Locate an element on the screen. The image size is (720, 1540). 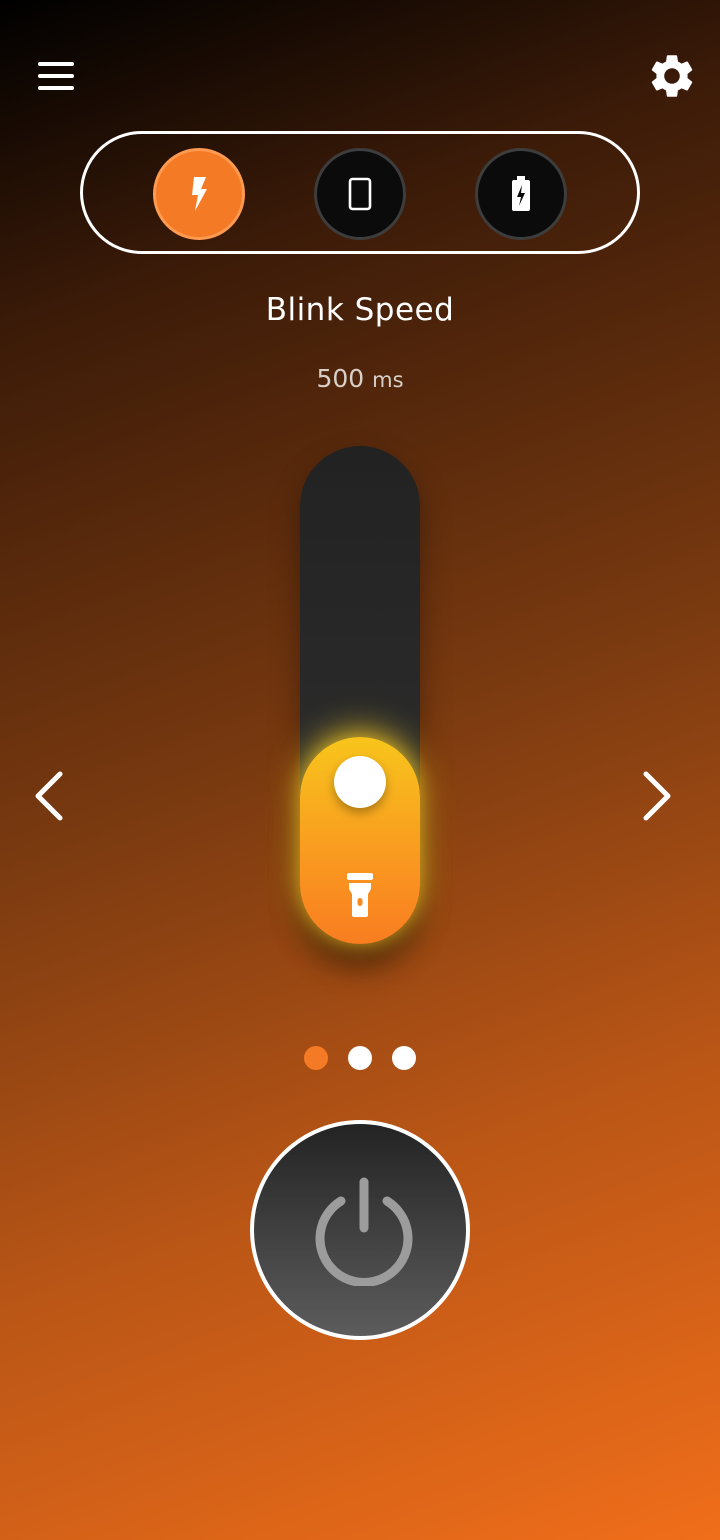
battery-charging-icon is located at coordinates (521, 193).